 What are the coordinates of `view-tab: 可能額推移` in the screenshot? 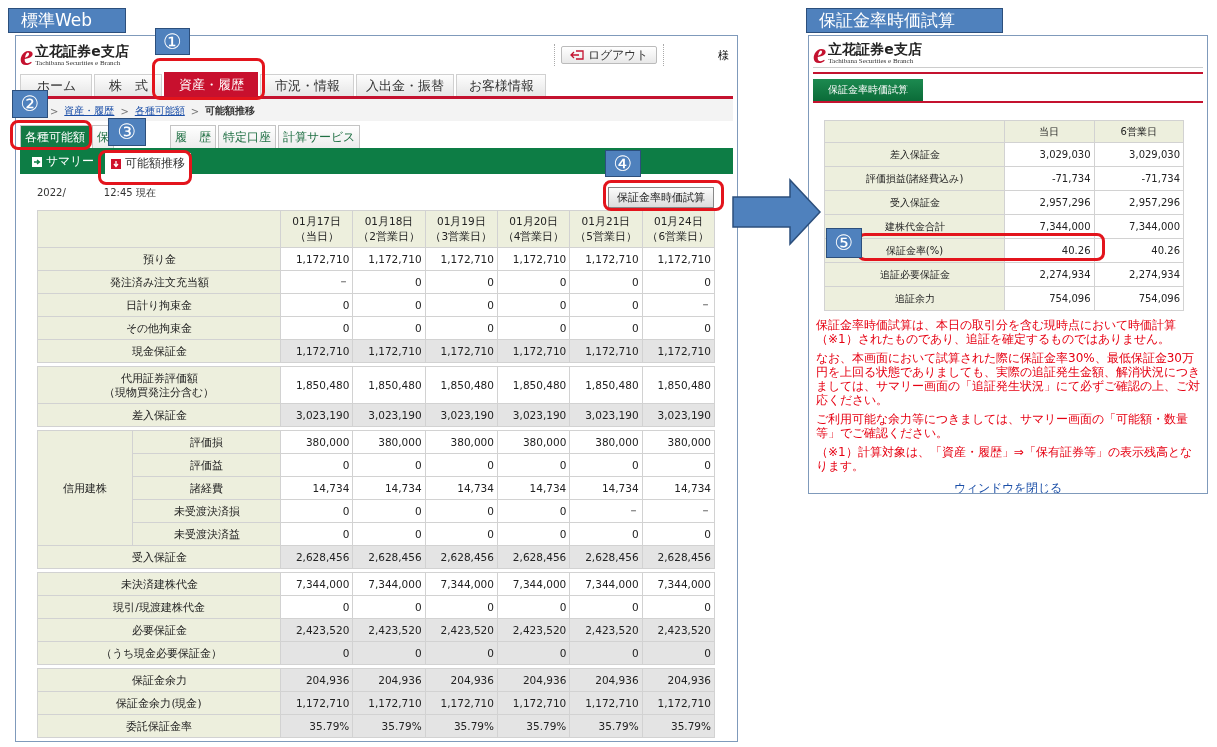 It's located at (148, 163).